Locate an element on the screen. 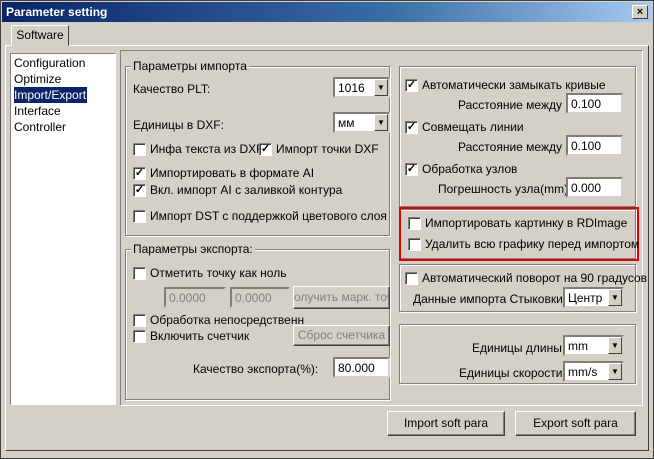  direct-process-label: Обработка непосредственн is located at coordinates (227, 320).